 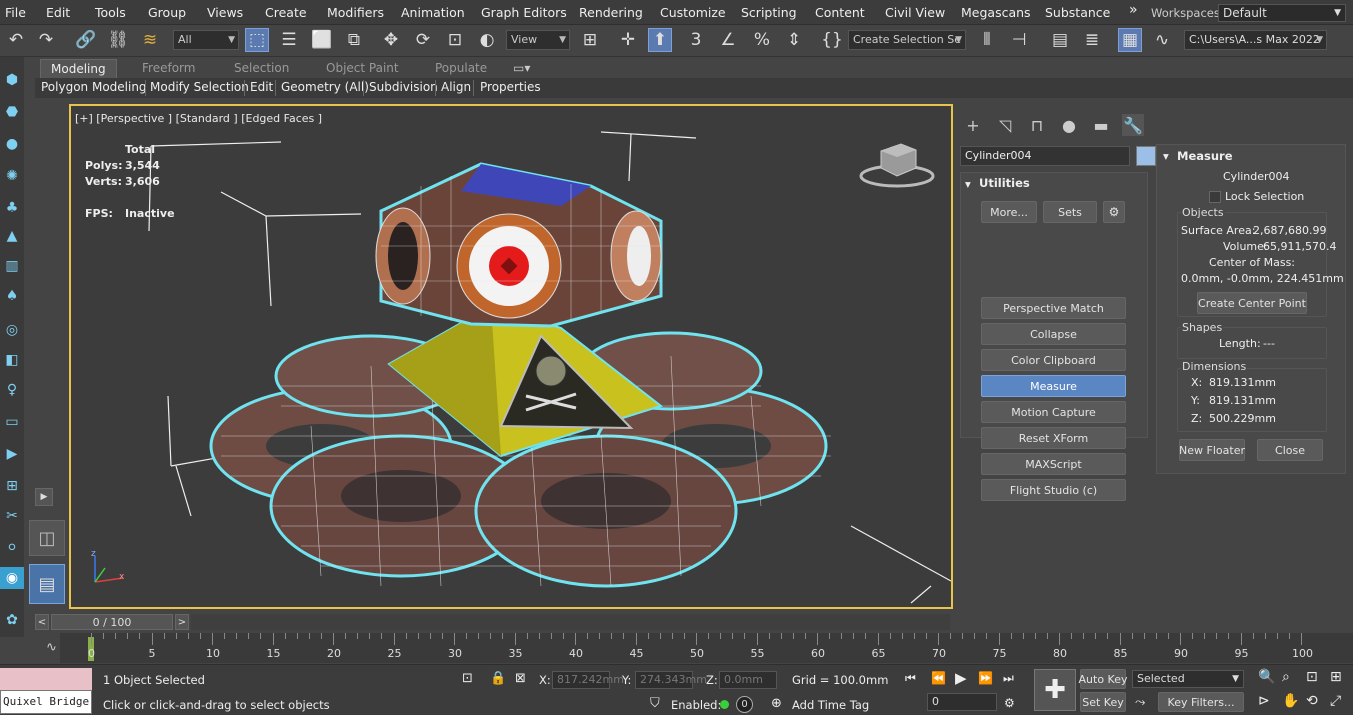 What do you see at coordinates (1053, 308) in the screenshot?
I see `util-perspective-match: Perspective Match` at bounding box center [1053, 308].